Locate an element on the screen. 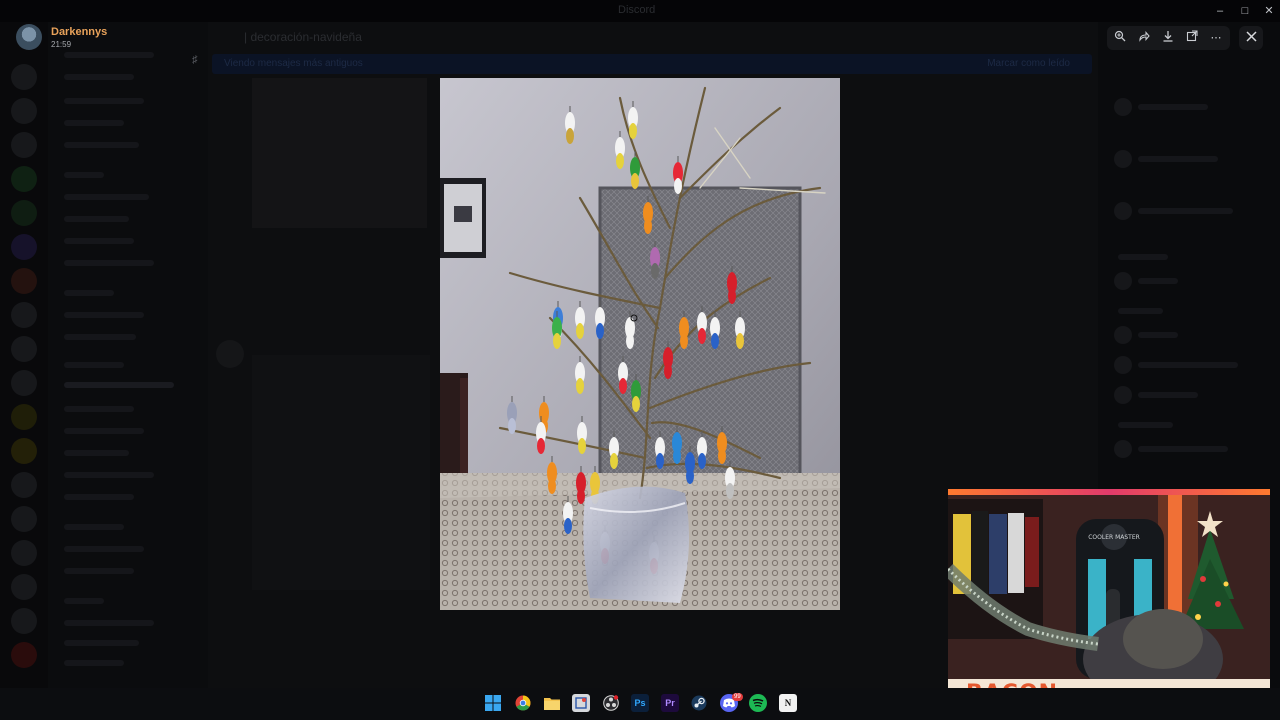 Image resolution: width=1280 pixels, height=720 pixels. server-rail is located at coordinates (24, 355).